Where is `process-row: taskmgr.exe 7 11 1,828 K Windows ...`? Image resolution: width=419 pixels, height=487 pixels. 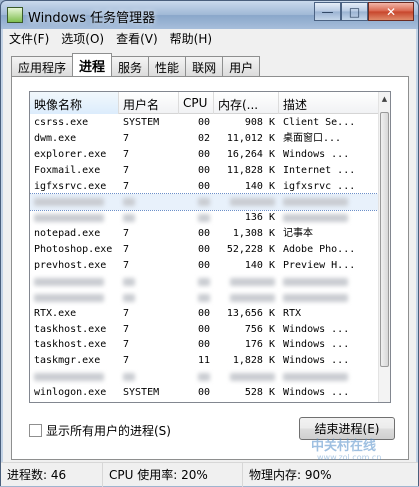
process-row: taskmgr.exe 7 11 1,828 K Windows ... is located at coordinates (205, 361).